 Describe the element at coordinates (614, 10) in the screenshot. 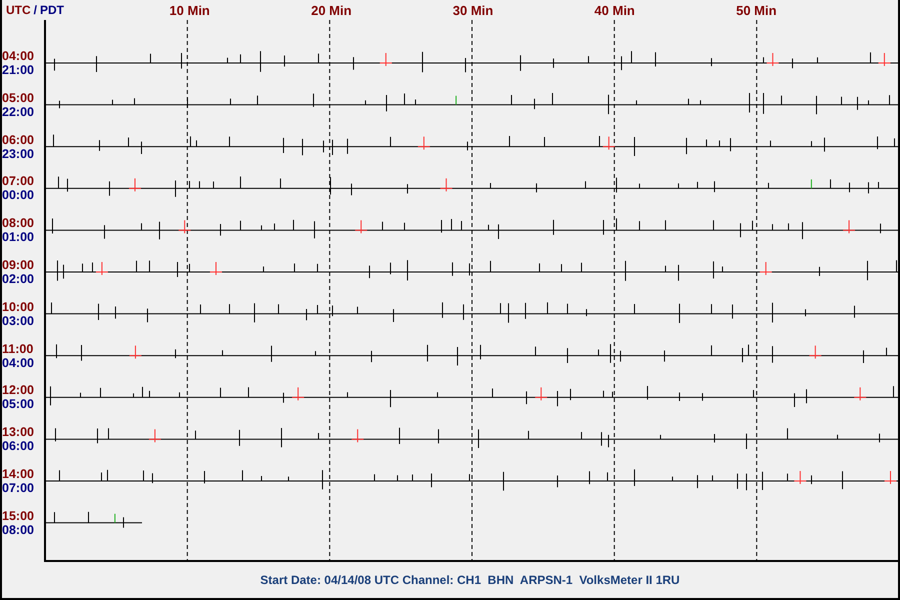

I see `minute-label: 40 Min` at that location.